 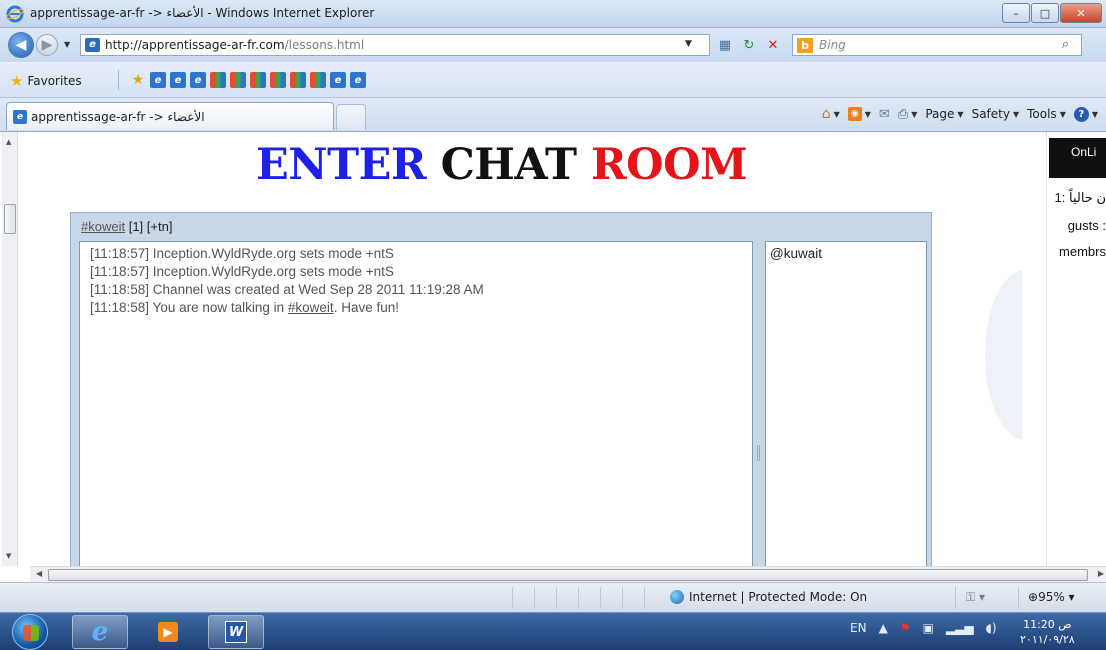 What do you see at coordinates (1047, 632) in the screenshot?
I see `clock: 11:20 ص ٢٠١١/٠٩/٢٨` at bounding box center [1047, 632].